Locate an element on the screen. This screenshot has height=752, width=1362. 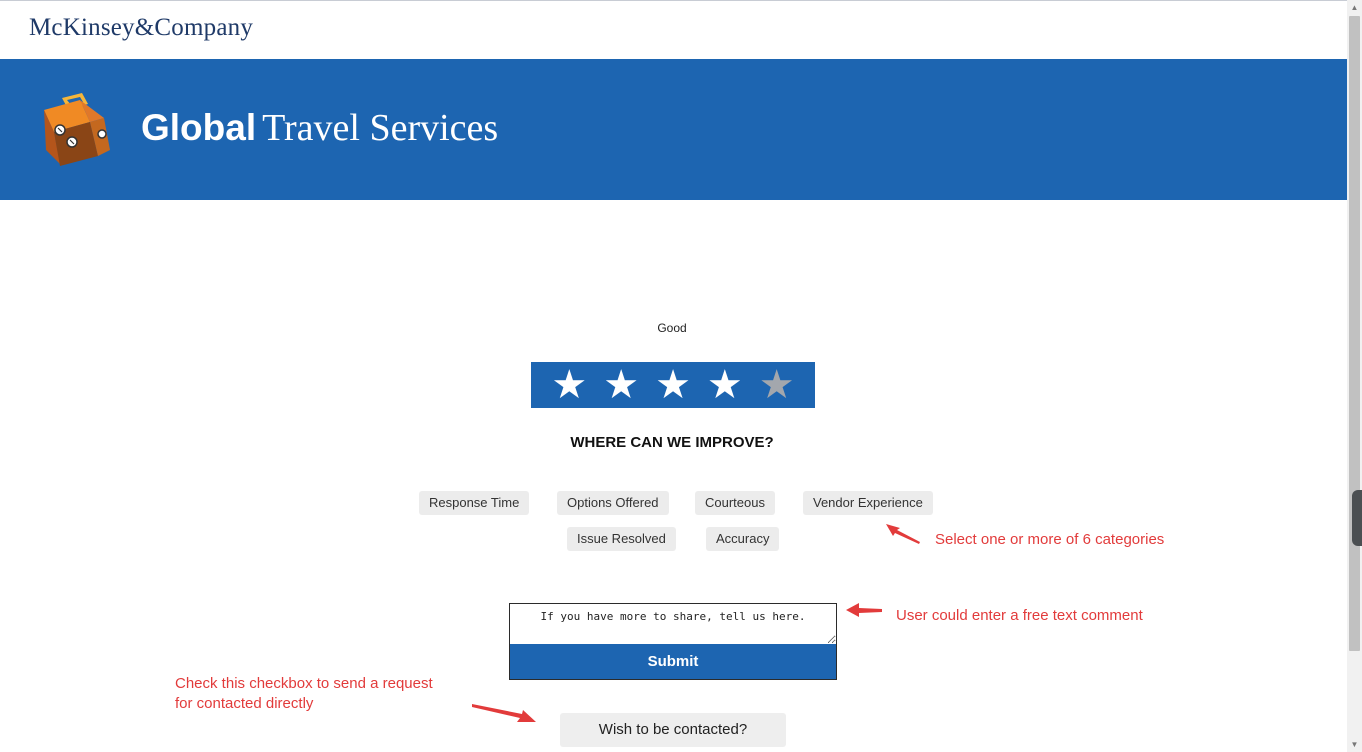
category-accuracy: Accuracy is located at coordinates (743, 539).